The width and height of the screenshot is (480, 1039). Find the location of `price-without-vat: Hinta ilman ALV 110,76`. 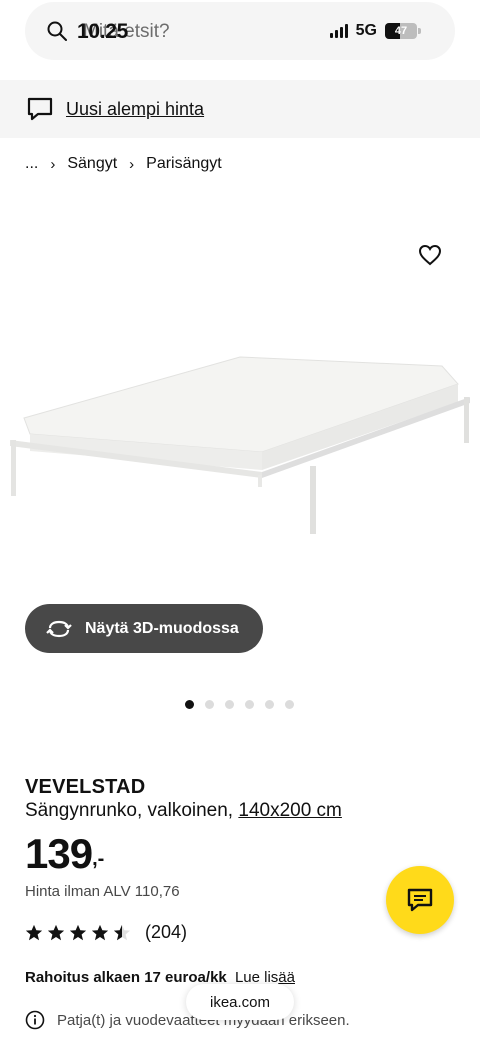

price-without-vat: Hinta ilman ALV 110,76 is located at coordinates (102, 891).